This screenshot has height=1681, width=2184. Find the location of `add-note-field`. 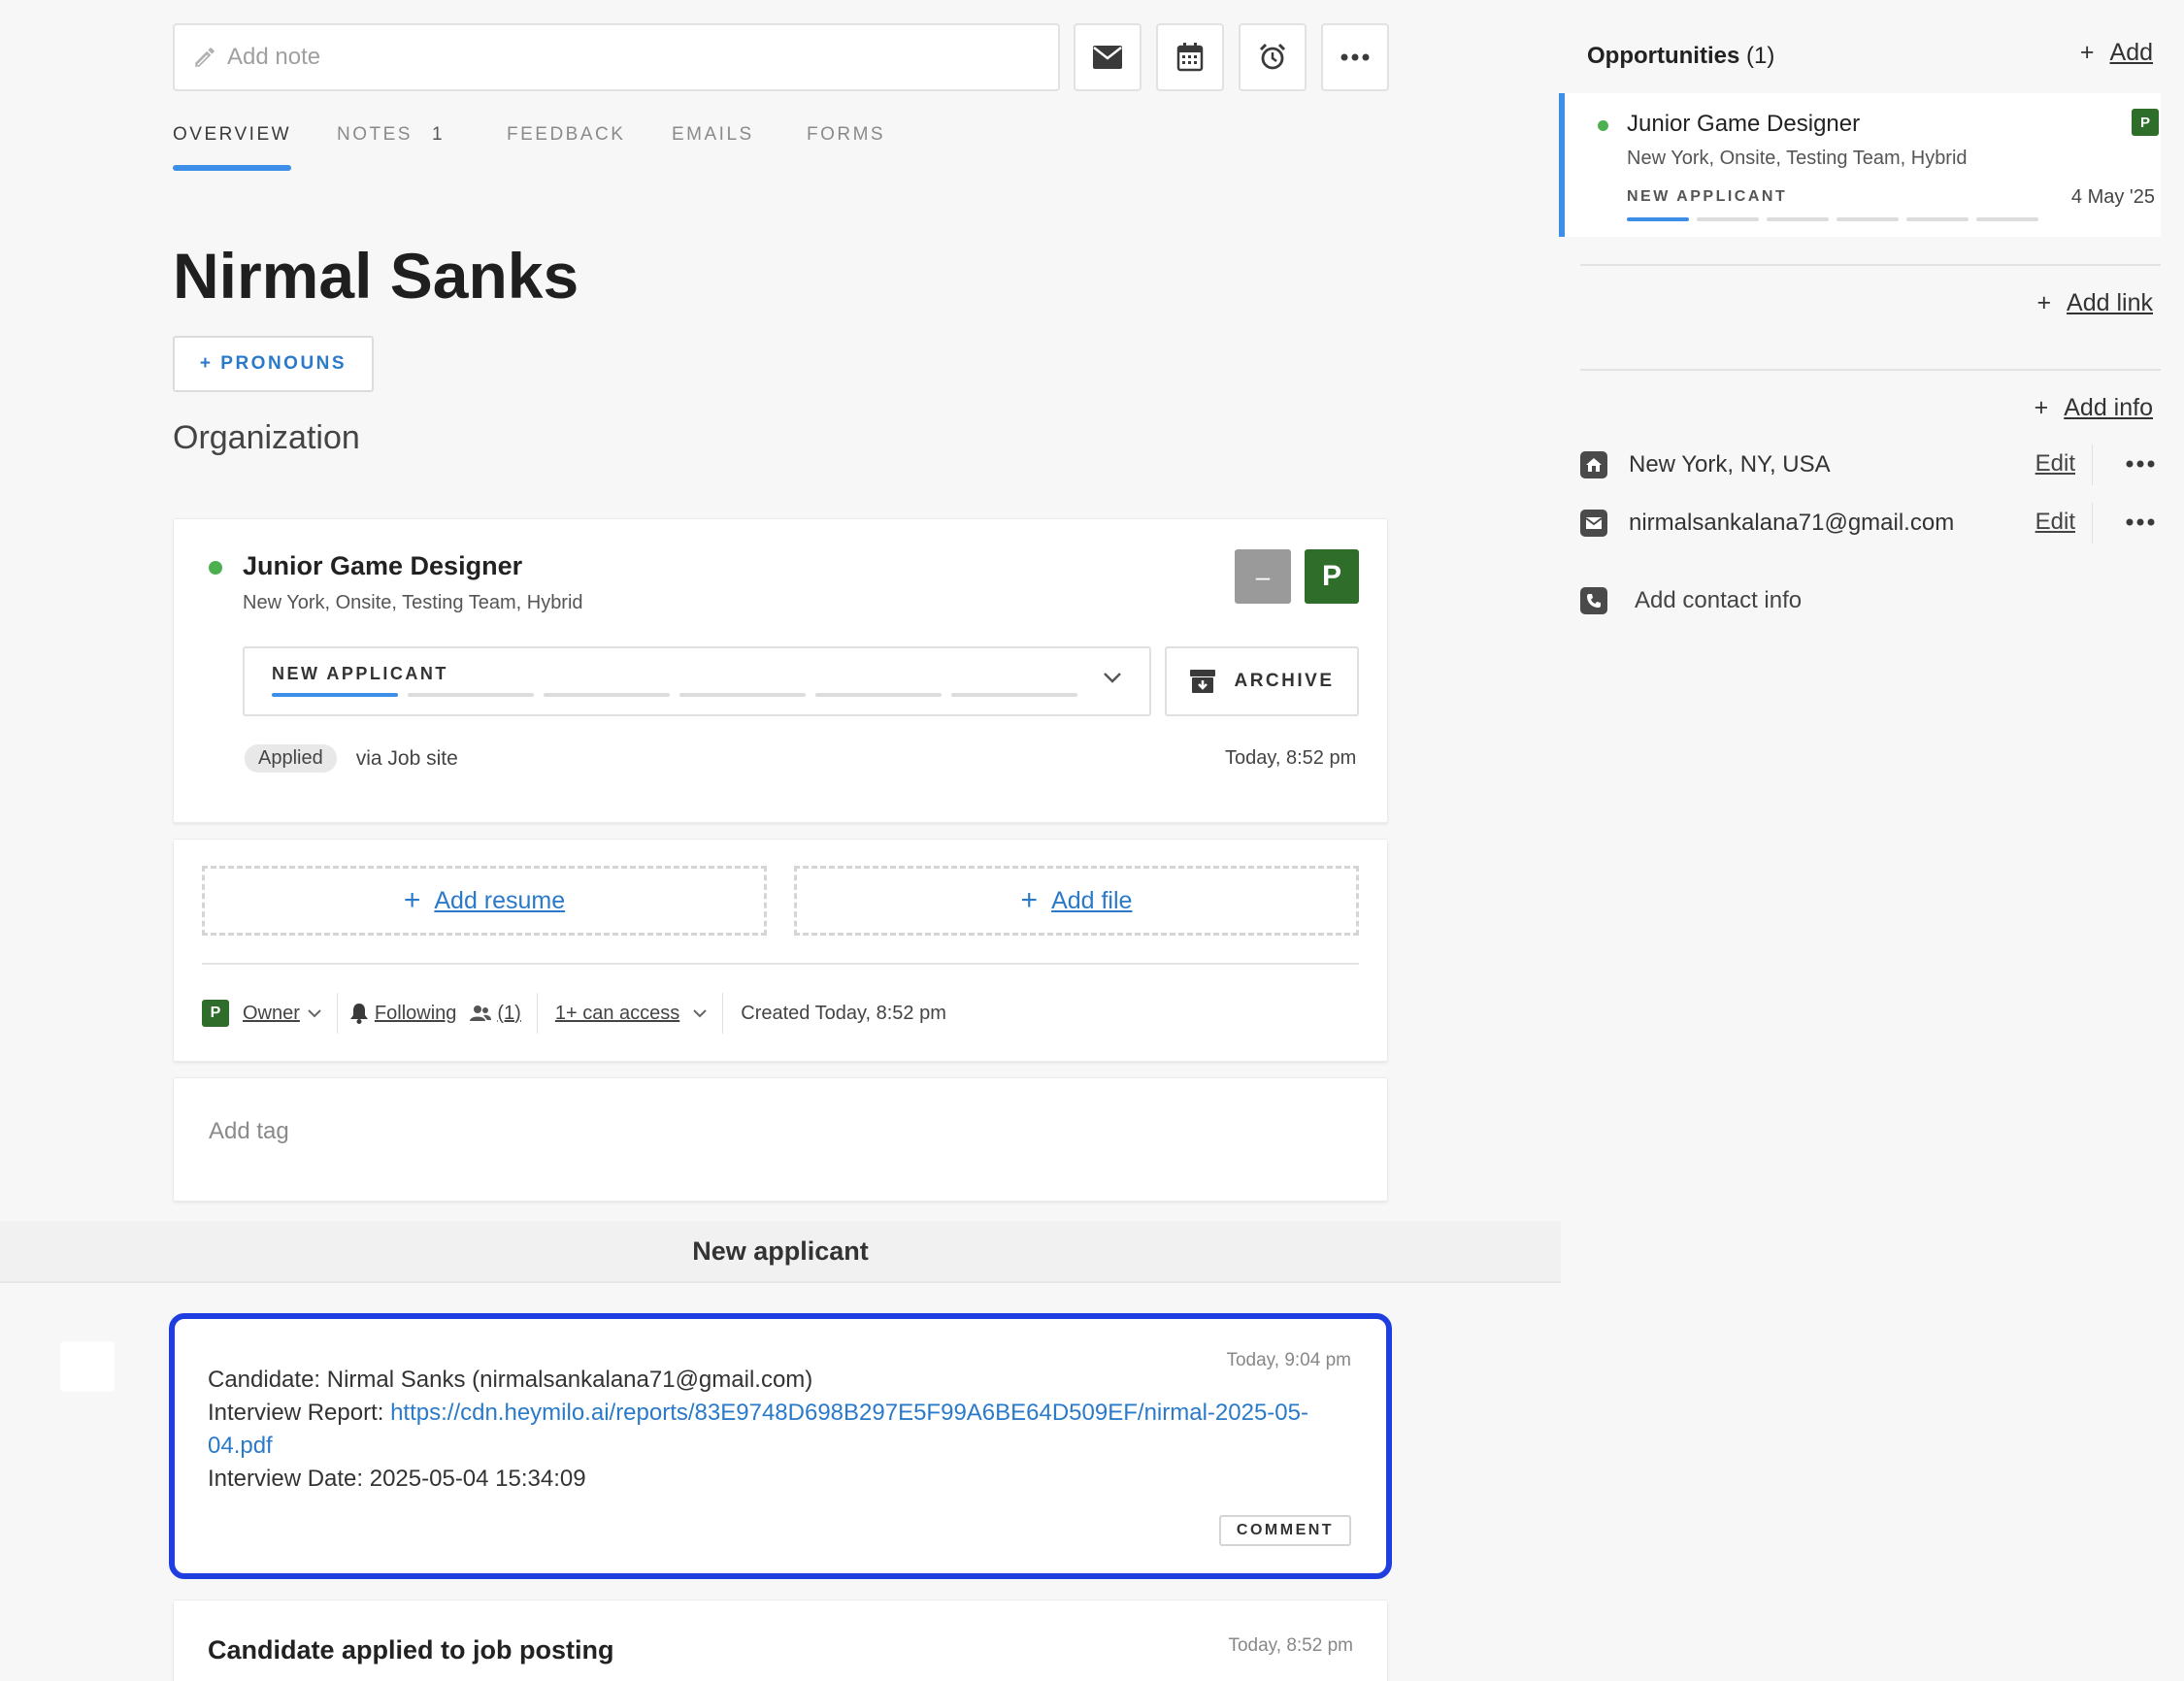

add-note-field is located at coordinates (616, 57).